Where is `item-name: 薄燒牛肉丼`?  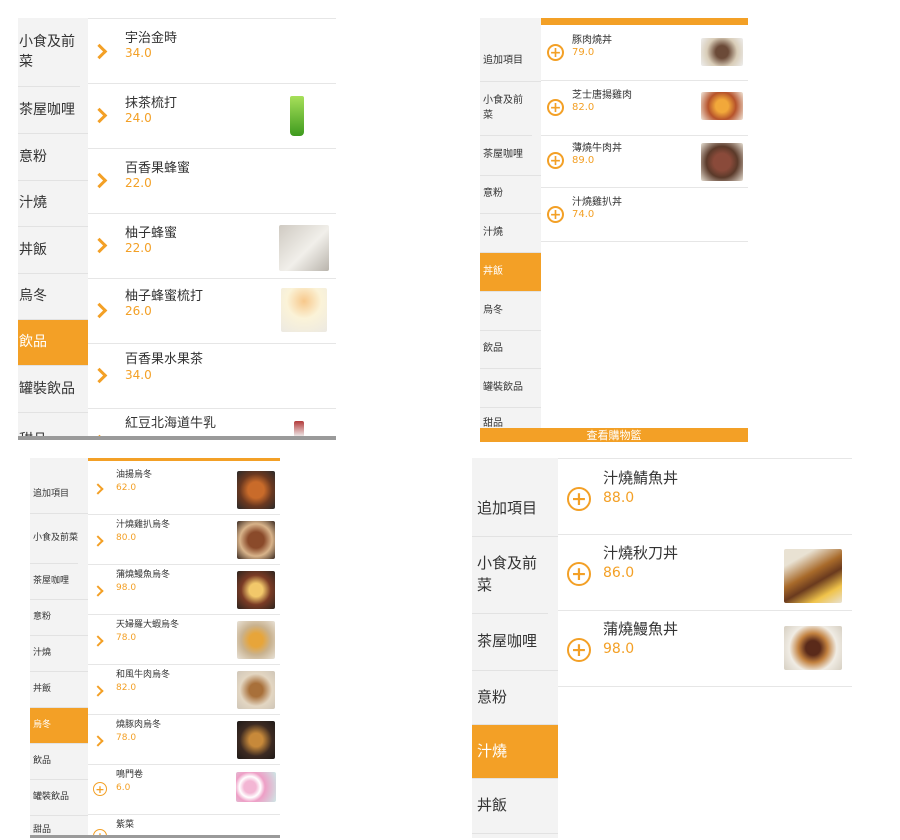 item-name: 薄燒牛肉丼 is located at coordinates (597, 148).